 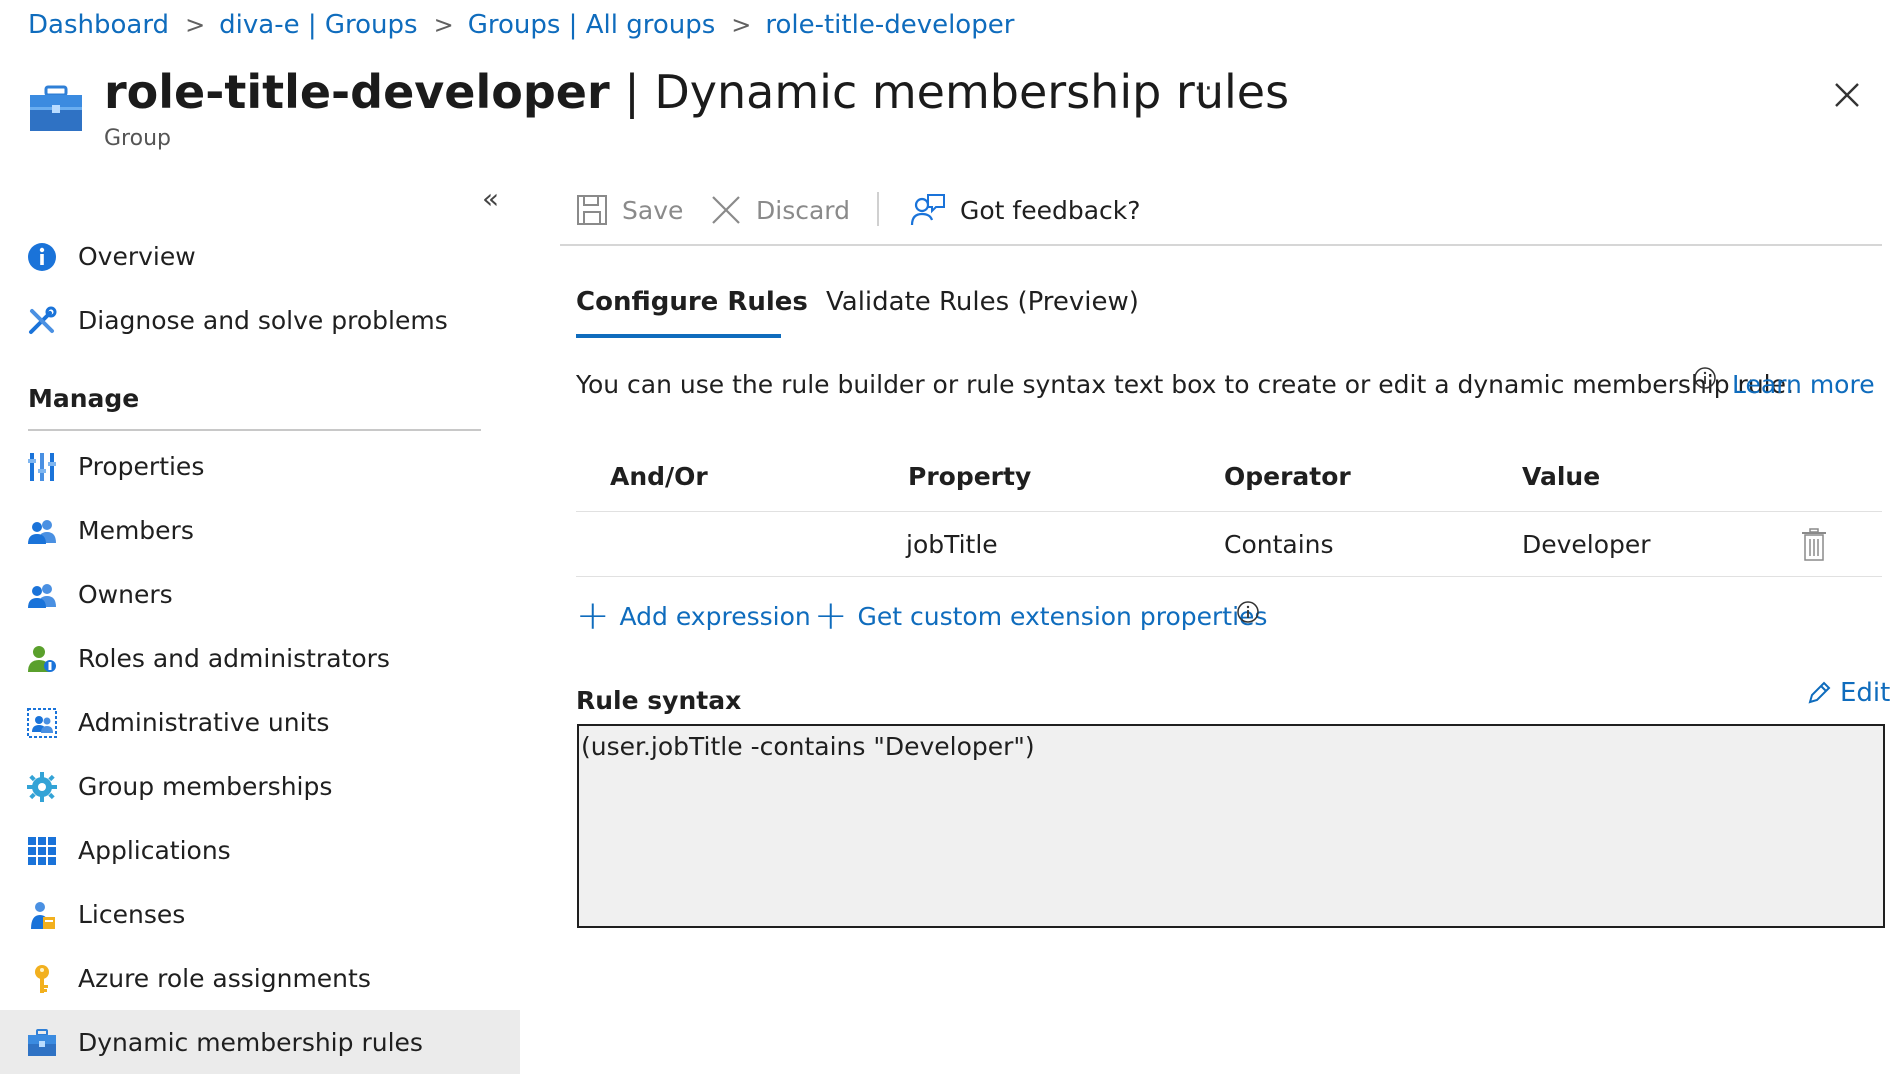 What do you see at coordinates (42, 979) in the screenshot?
I see `key-icon` at bounding box center [42, 979].